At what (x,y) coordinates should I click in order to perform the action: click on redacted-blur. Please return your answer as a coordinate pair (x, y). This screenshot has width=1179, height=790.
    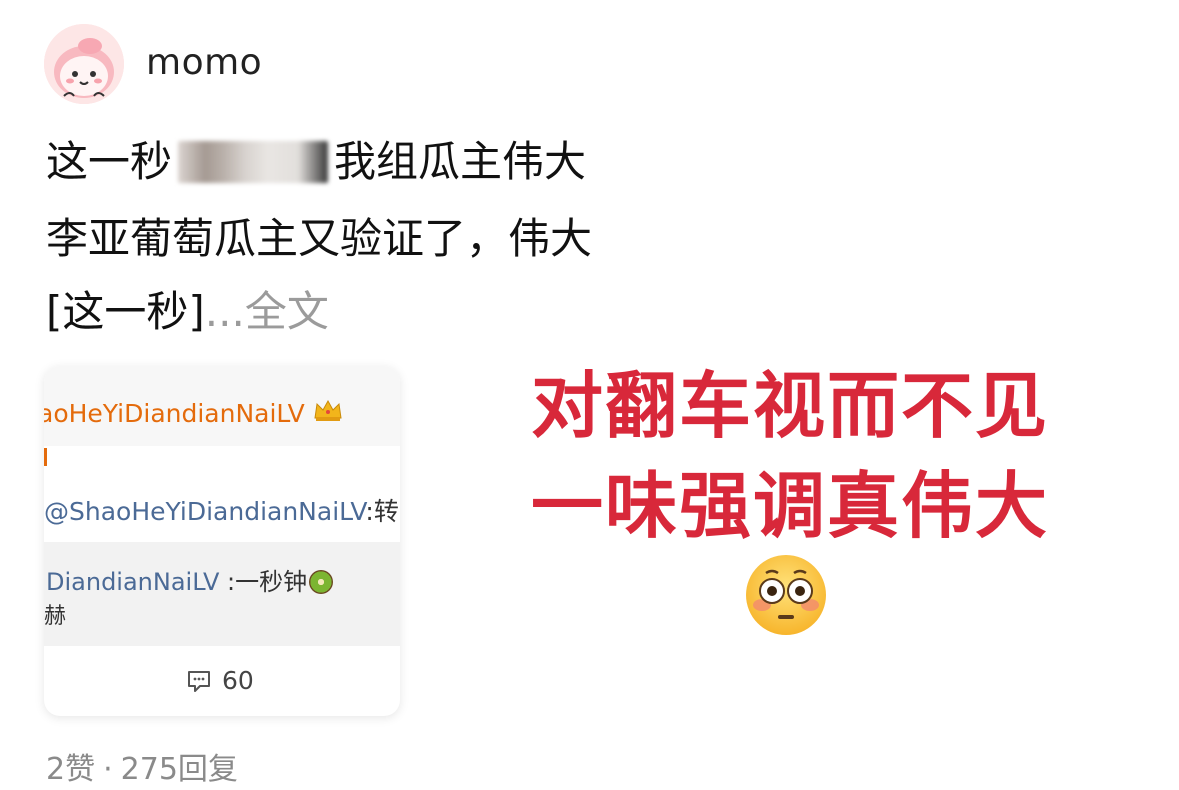
    Looking at the image, I should click on (253, 162).